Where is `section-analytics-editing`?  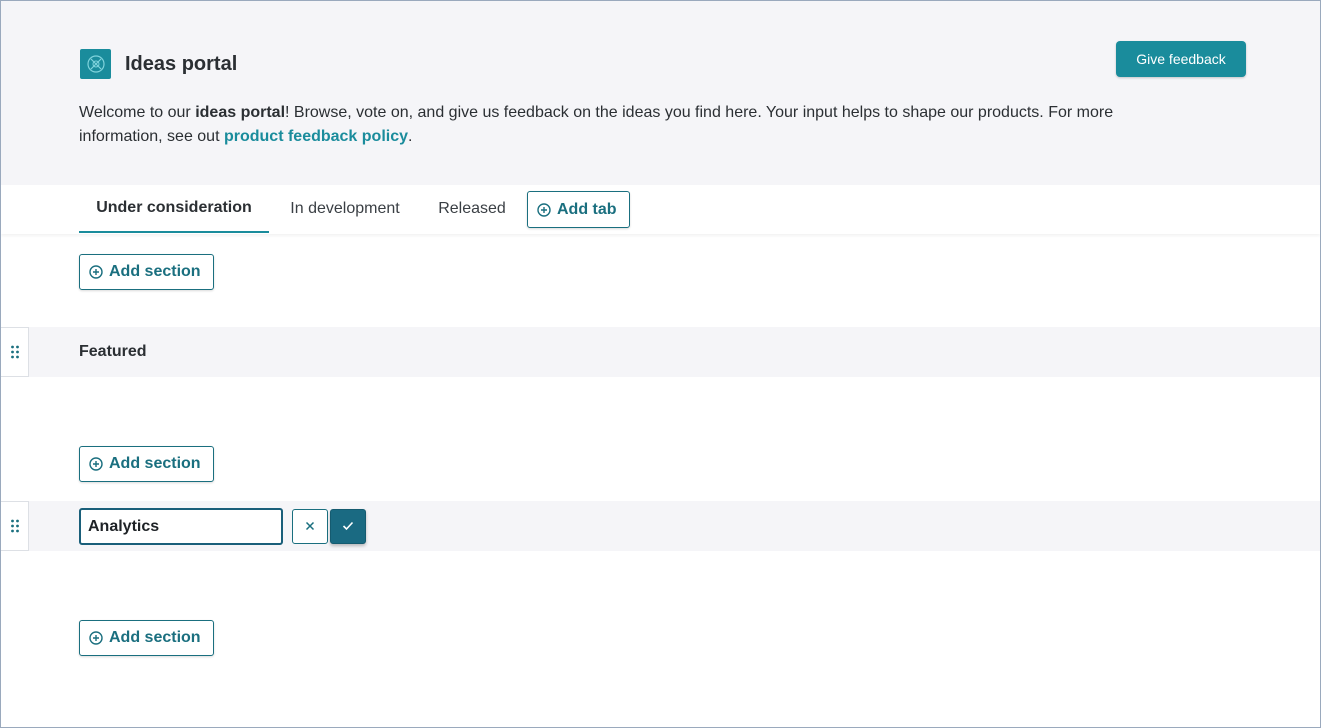
section-analytics-editing is located at coordinates (660, 526).